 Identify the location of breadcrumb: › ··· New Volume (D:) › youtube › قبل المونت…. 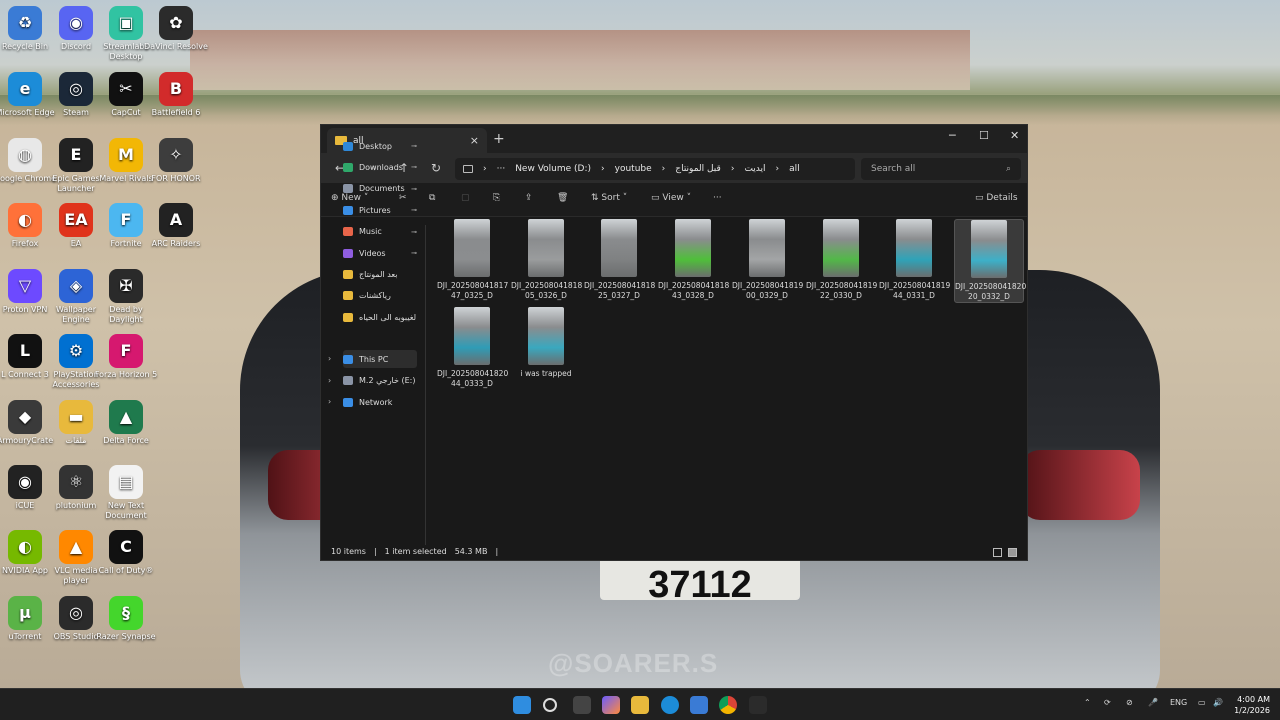
(655, 169).